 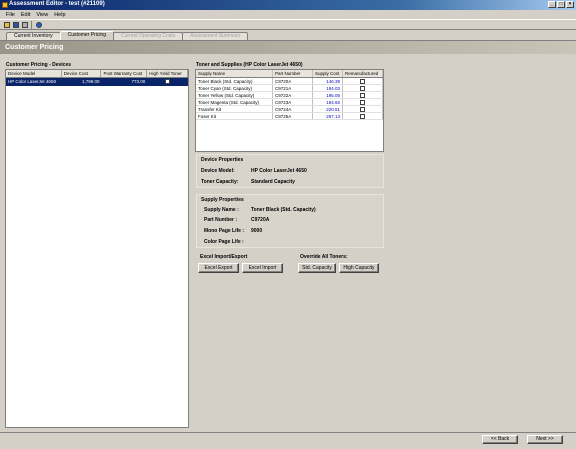 What do you see at coordinates (224, 242) in the screenshot?
I see `color-page-life-label: Color Page Life :` at bounding box center [224, 242].